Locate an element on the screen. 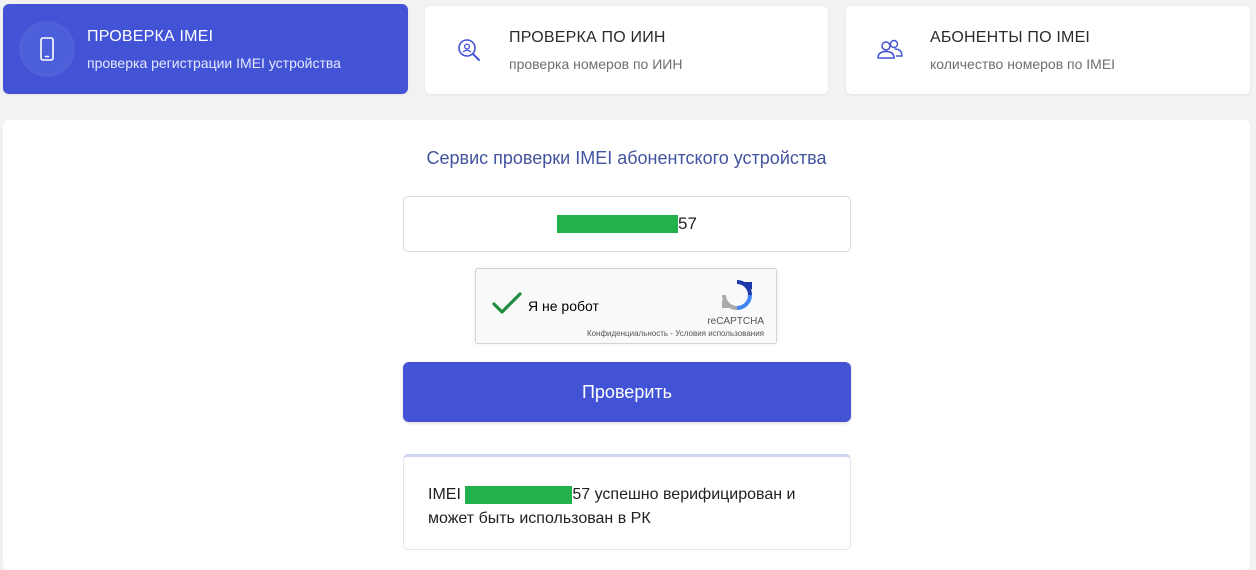  result-prefix: IMEI is located at coordinates (447, 494).